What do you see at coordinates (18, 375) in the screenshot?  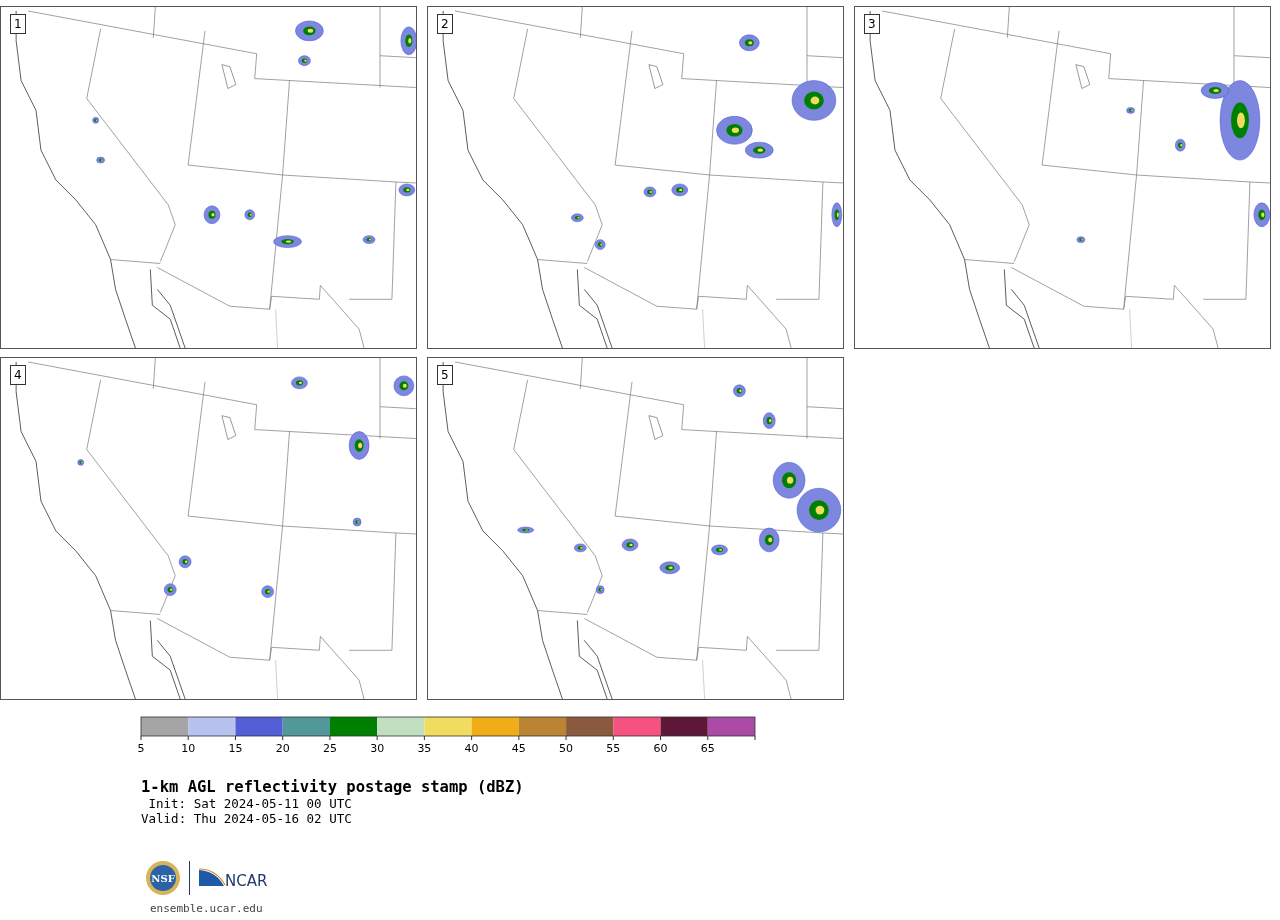 I see `panel-number: 4` at bounding box center [18, 375].